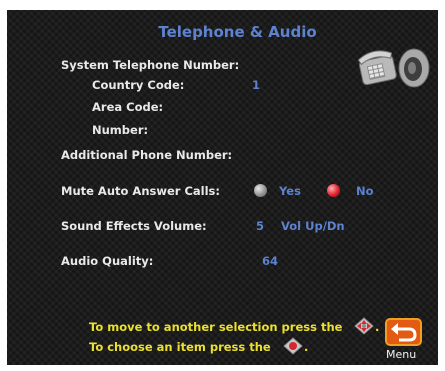 The width and height of the screenshot is (445, 371). I want to click on page-title: Telephone & Audio, so click(237, 32).